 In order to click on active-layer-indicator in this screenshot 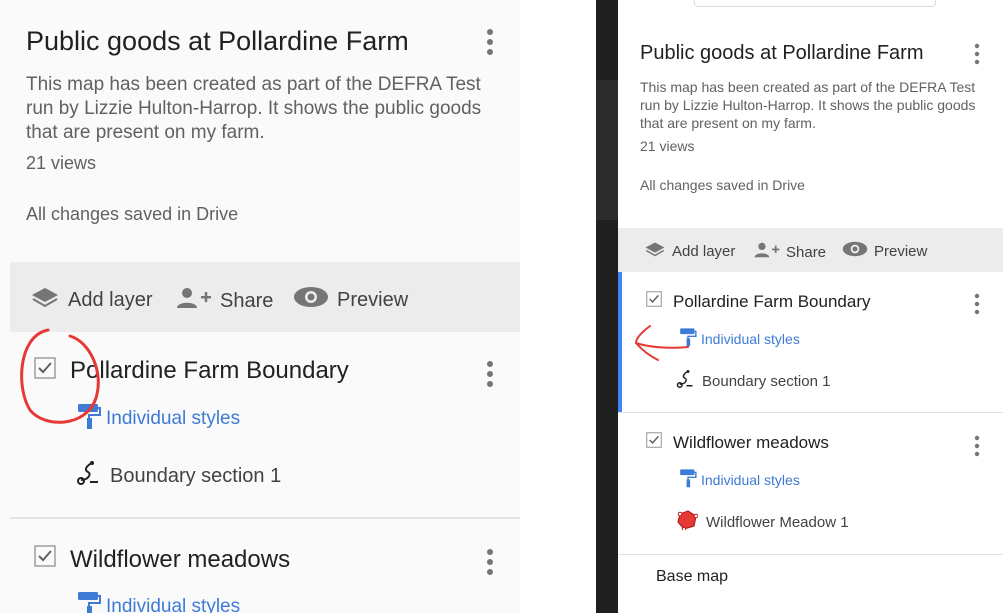, I will do `click(620, 342)`.